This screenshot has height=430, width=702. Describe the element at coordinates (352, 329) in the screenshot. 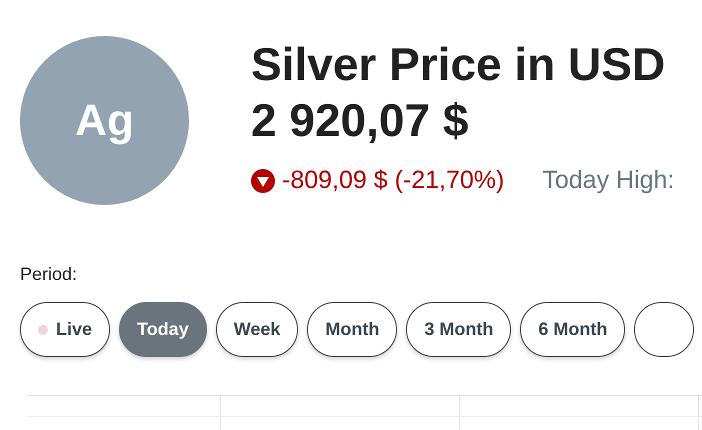

I see `period-tab: Month` at that location.